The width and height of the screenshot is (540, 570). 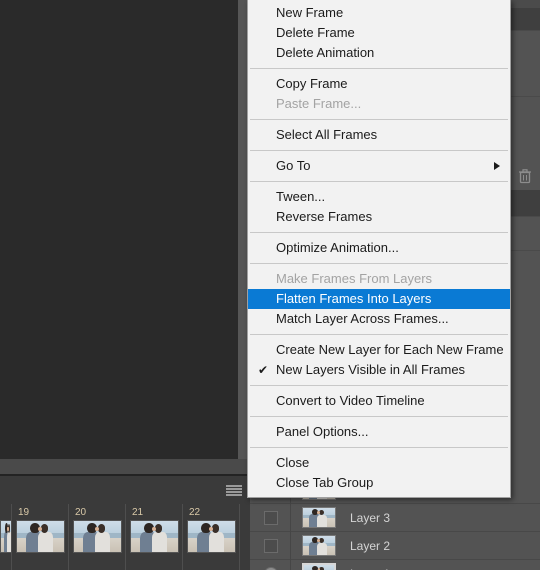 What do you see at coordinates (379, 299) in the screenshot?
I see `menu-item-flatten-frames-into-layers: Flatten Frames Into Layers` at bounding box center [379, 299].